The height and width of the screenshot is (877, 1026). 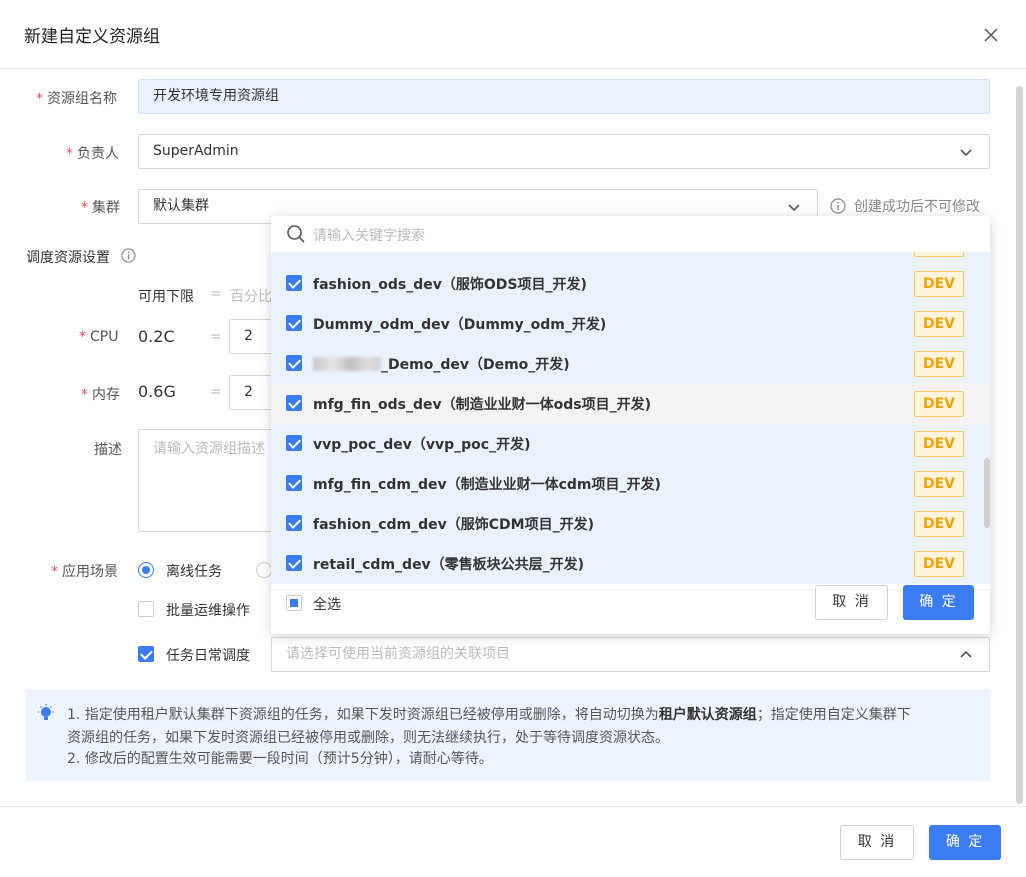 I want to click on dialog-footer: 取 消 确 定, so click(x=513, y=841).